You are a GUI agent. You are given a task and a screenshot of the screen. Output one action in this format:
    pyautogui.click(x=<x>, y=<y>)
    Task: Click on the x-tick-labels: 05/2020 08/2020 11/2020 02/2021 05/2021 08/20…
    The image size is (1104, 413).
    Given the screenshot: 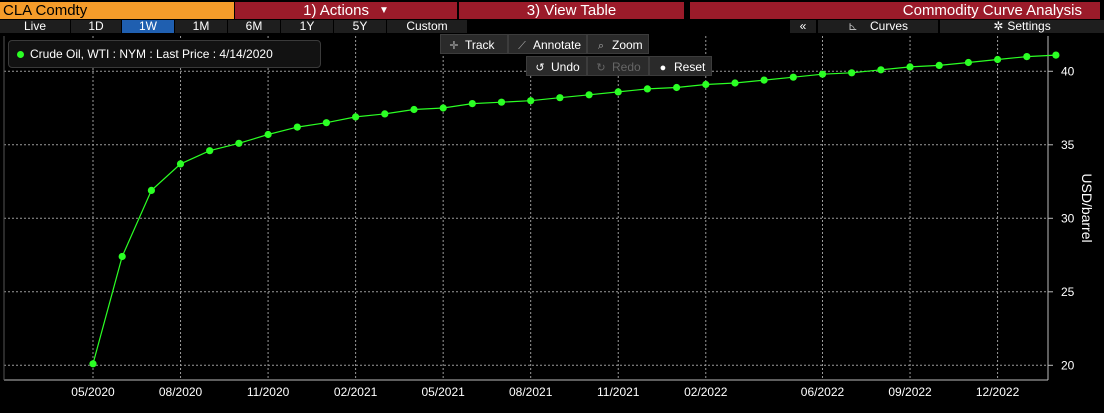 What is the action you would take?
    pyautogui.click(x=545, y=392)
    